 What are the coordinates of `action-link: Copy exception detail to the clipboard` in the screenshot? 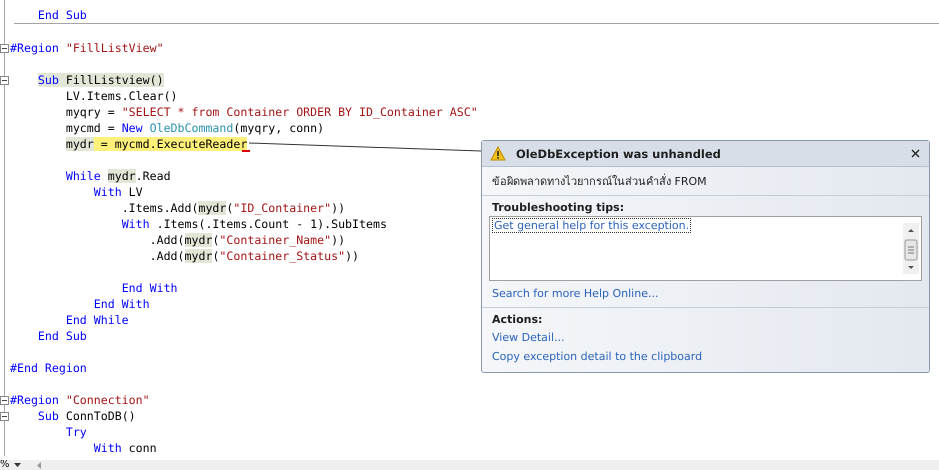 It's located at (597, 356).